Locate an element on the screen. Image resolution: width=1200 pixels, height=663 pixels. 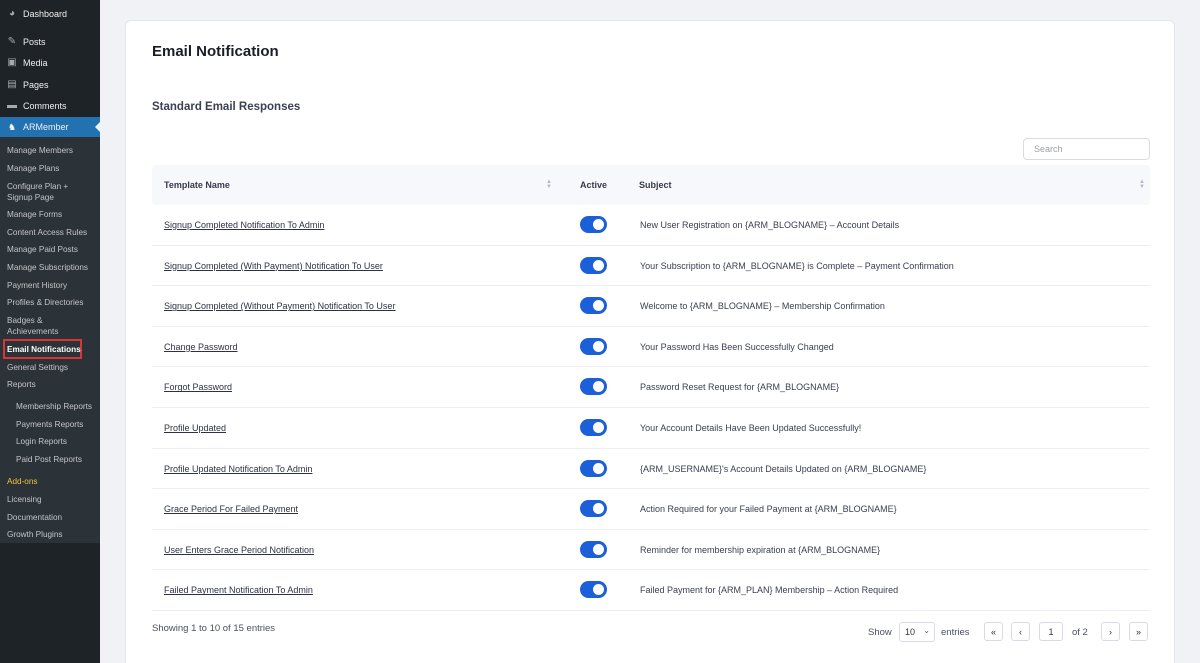
chevron-down-icon: ⌄ is located at coordinates (926, 630).